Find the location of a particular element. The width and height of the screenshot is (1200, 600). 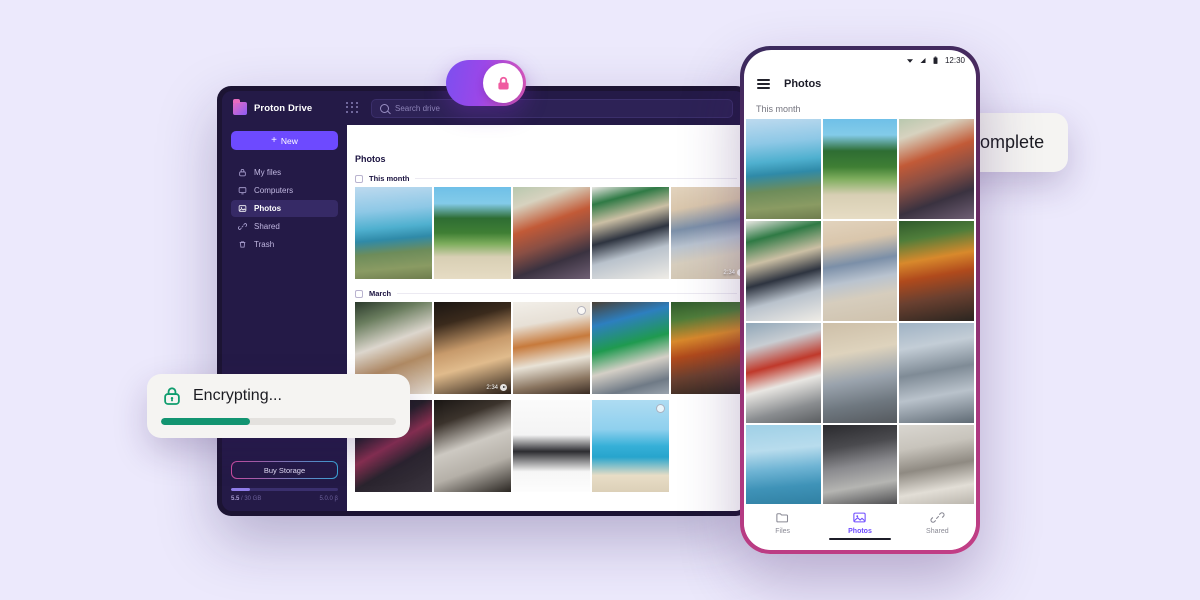

divider is located at coordinates (576, 178).